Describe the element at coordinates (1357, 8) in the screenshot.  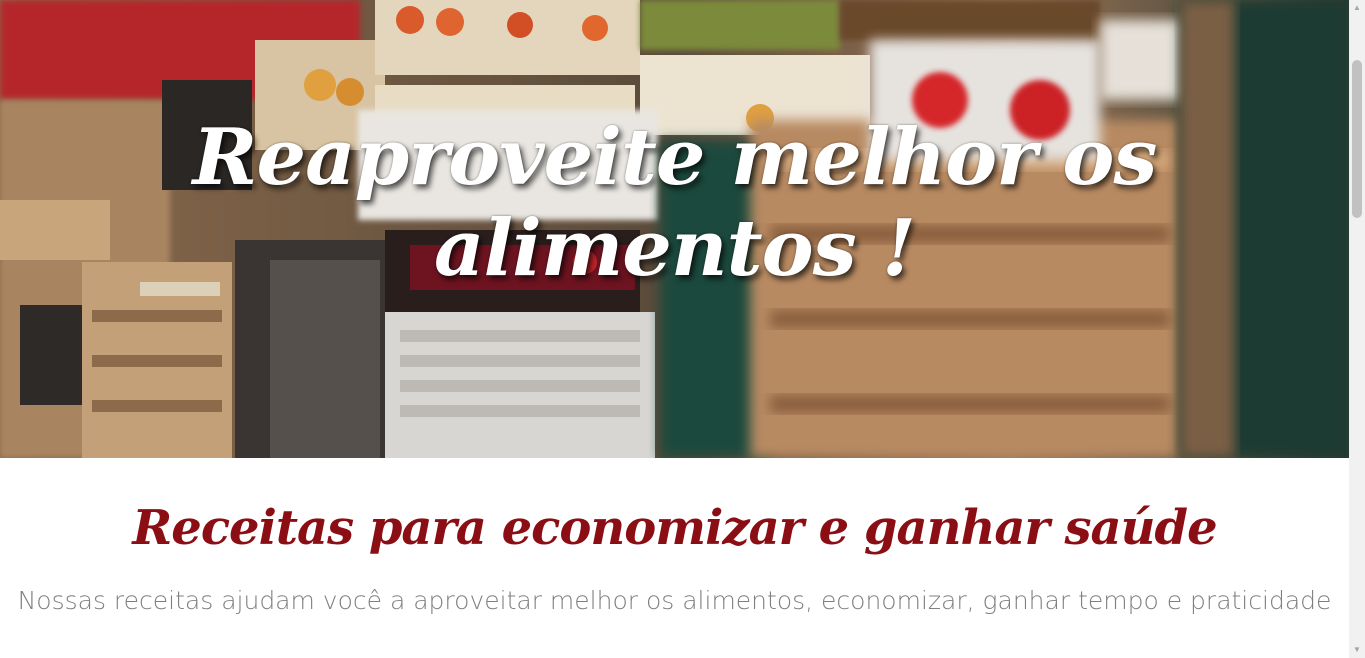
I see `scroll-up-arrow-icon: ▲` at that location.